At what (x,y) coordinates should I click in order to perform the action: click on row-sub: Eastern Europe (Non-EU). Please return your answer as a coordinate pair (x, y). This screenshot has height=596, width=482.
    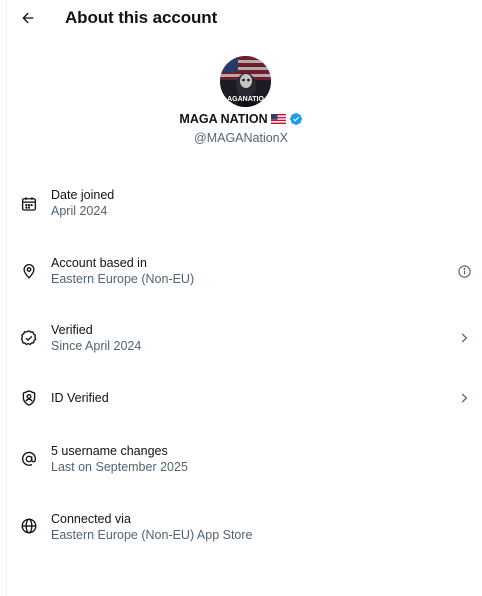
    Looking at the image, I should click on (123, 279).